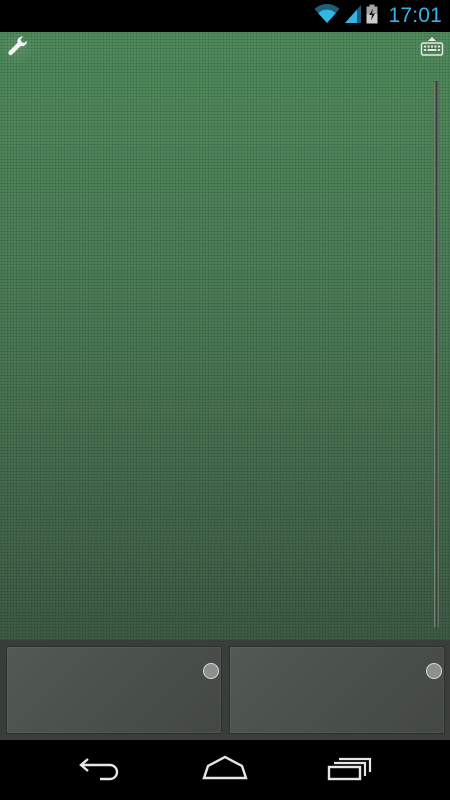  I want to click on back-icon, so click(100, 770).